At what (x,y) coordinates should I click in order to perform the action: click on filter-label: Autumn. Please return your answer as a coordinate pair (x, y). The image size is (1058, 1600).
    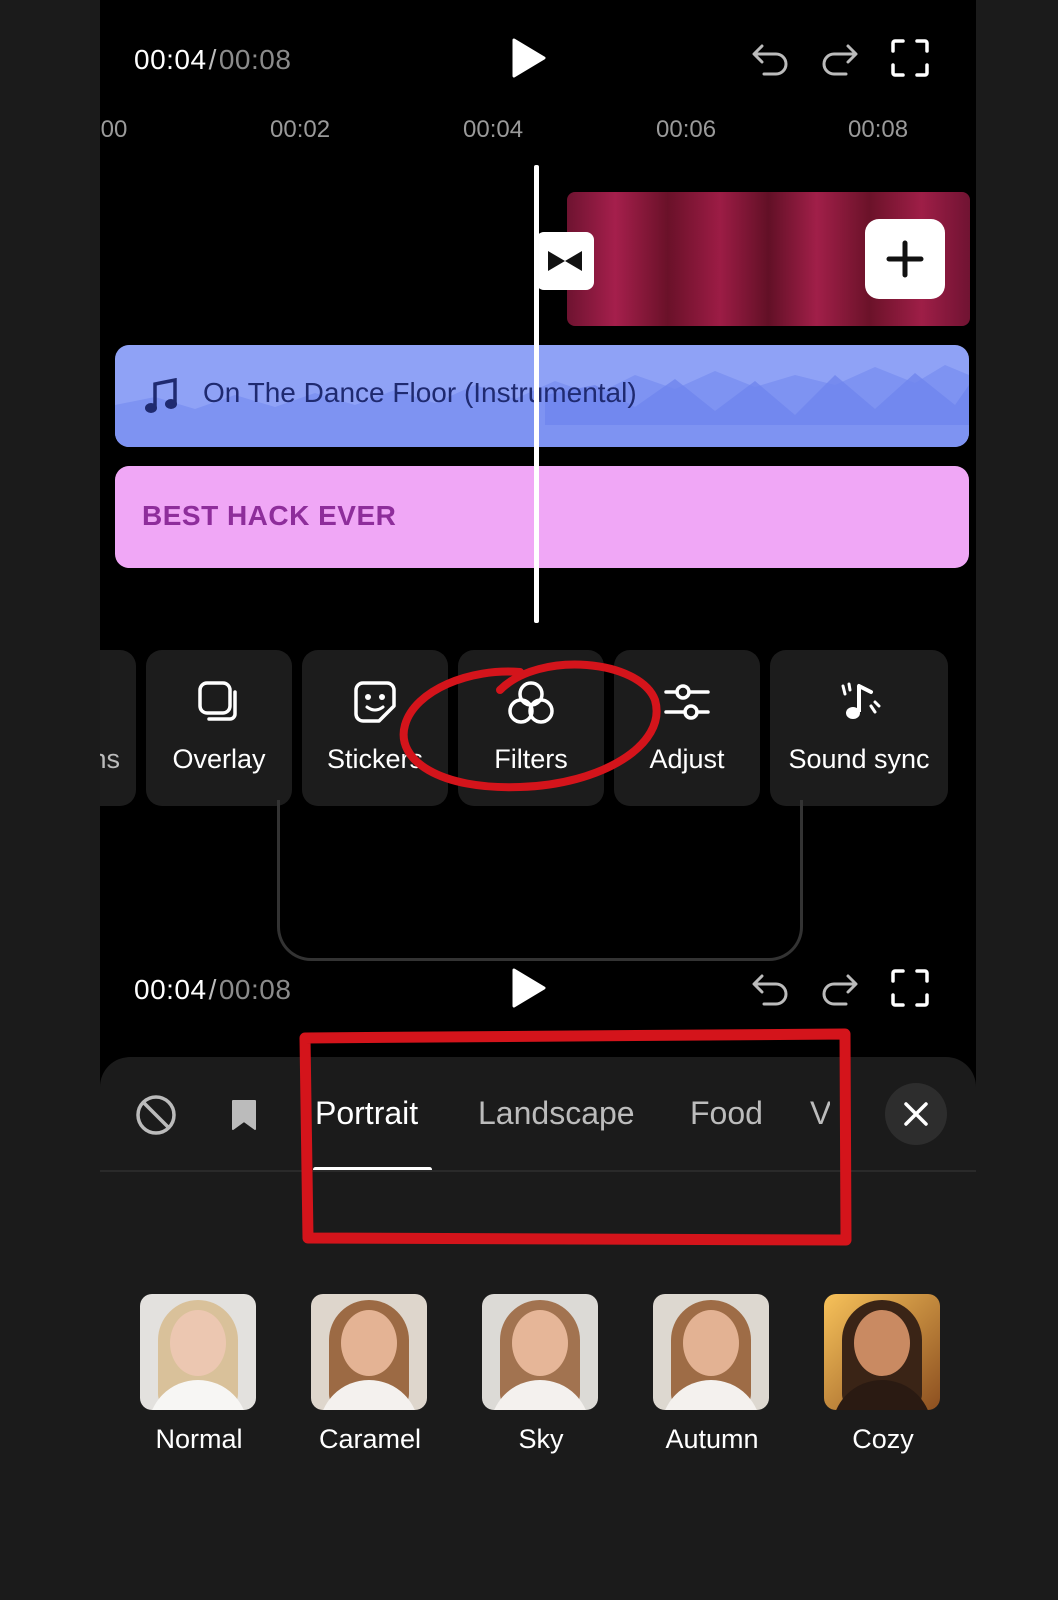
    Looking at the image, I should click on (712, 1439).